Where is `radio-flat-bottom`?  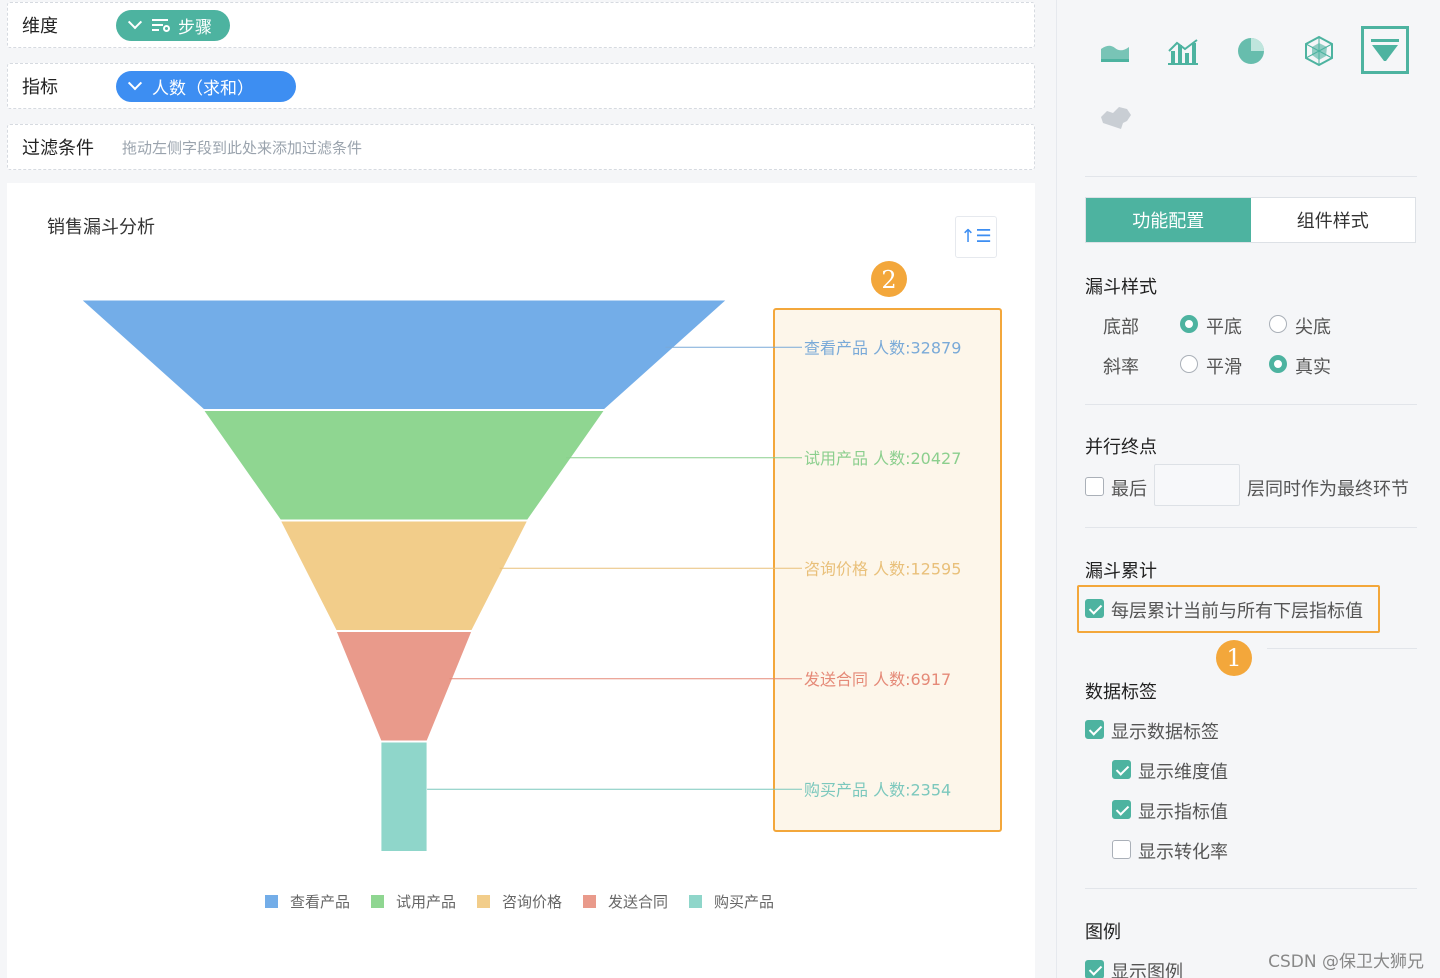 radio-flat-bottom is located at coordinates (1189, 324).